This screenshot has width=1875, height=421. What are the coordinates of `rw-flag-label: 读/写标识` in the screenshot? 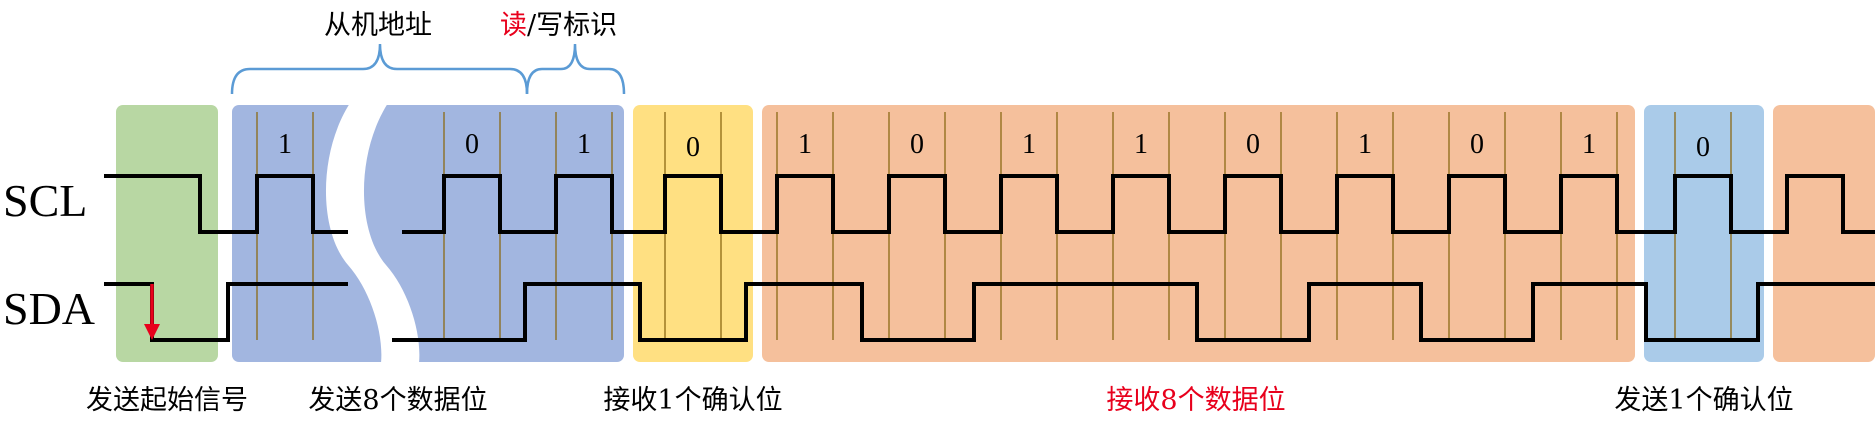 It's located at (558, 25).